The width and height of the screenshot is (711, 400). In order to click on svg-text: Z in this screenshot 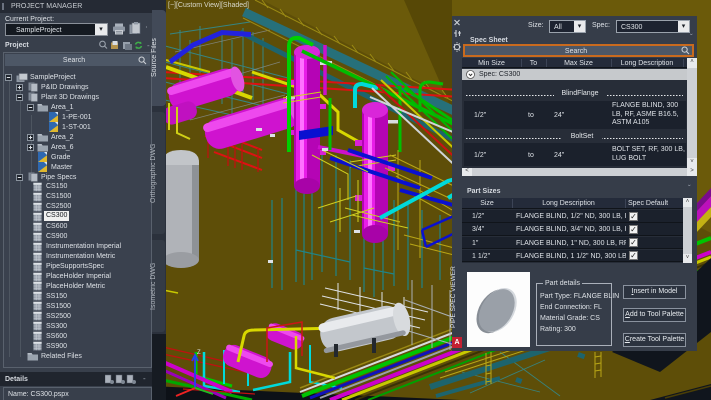, I will do `click(199, 353)`.